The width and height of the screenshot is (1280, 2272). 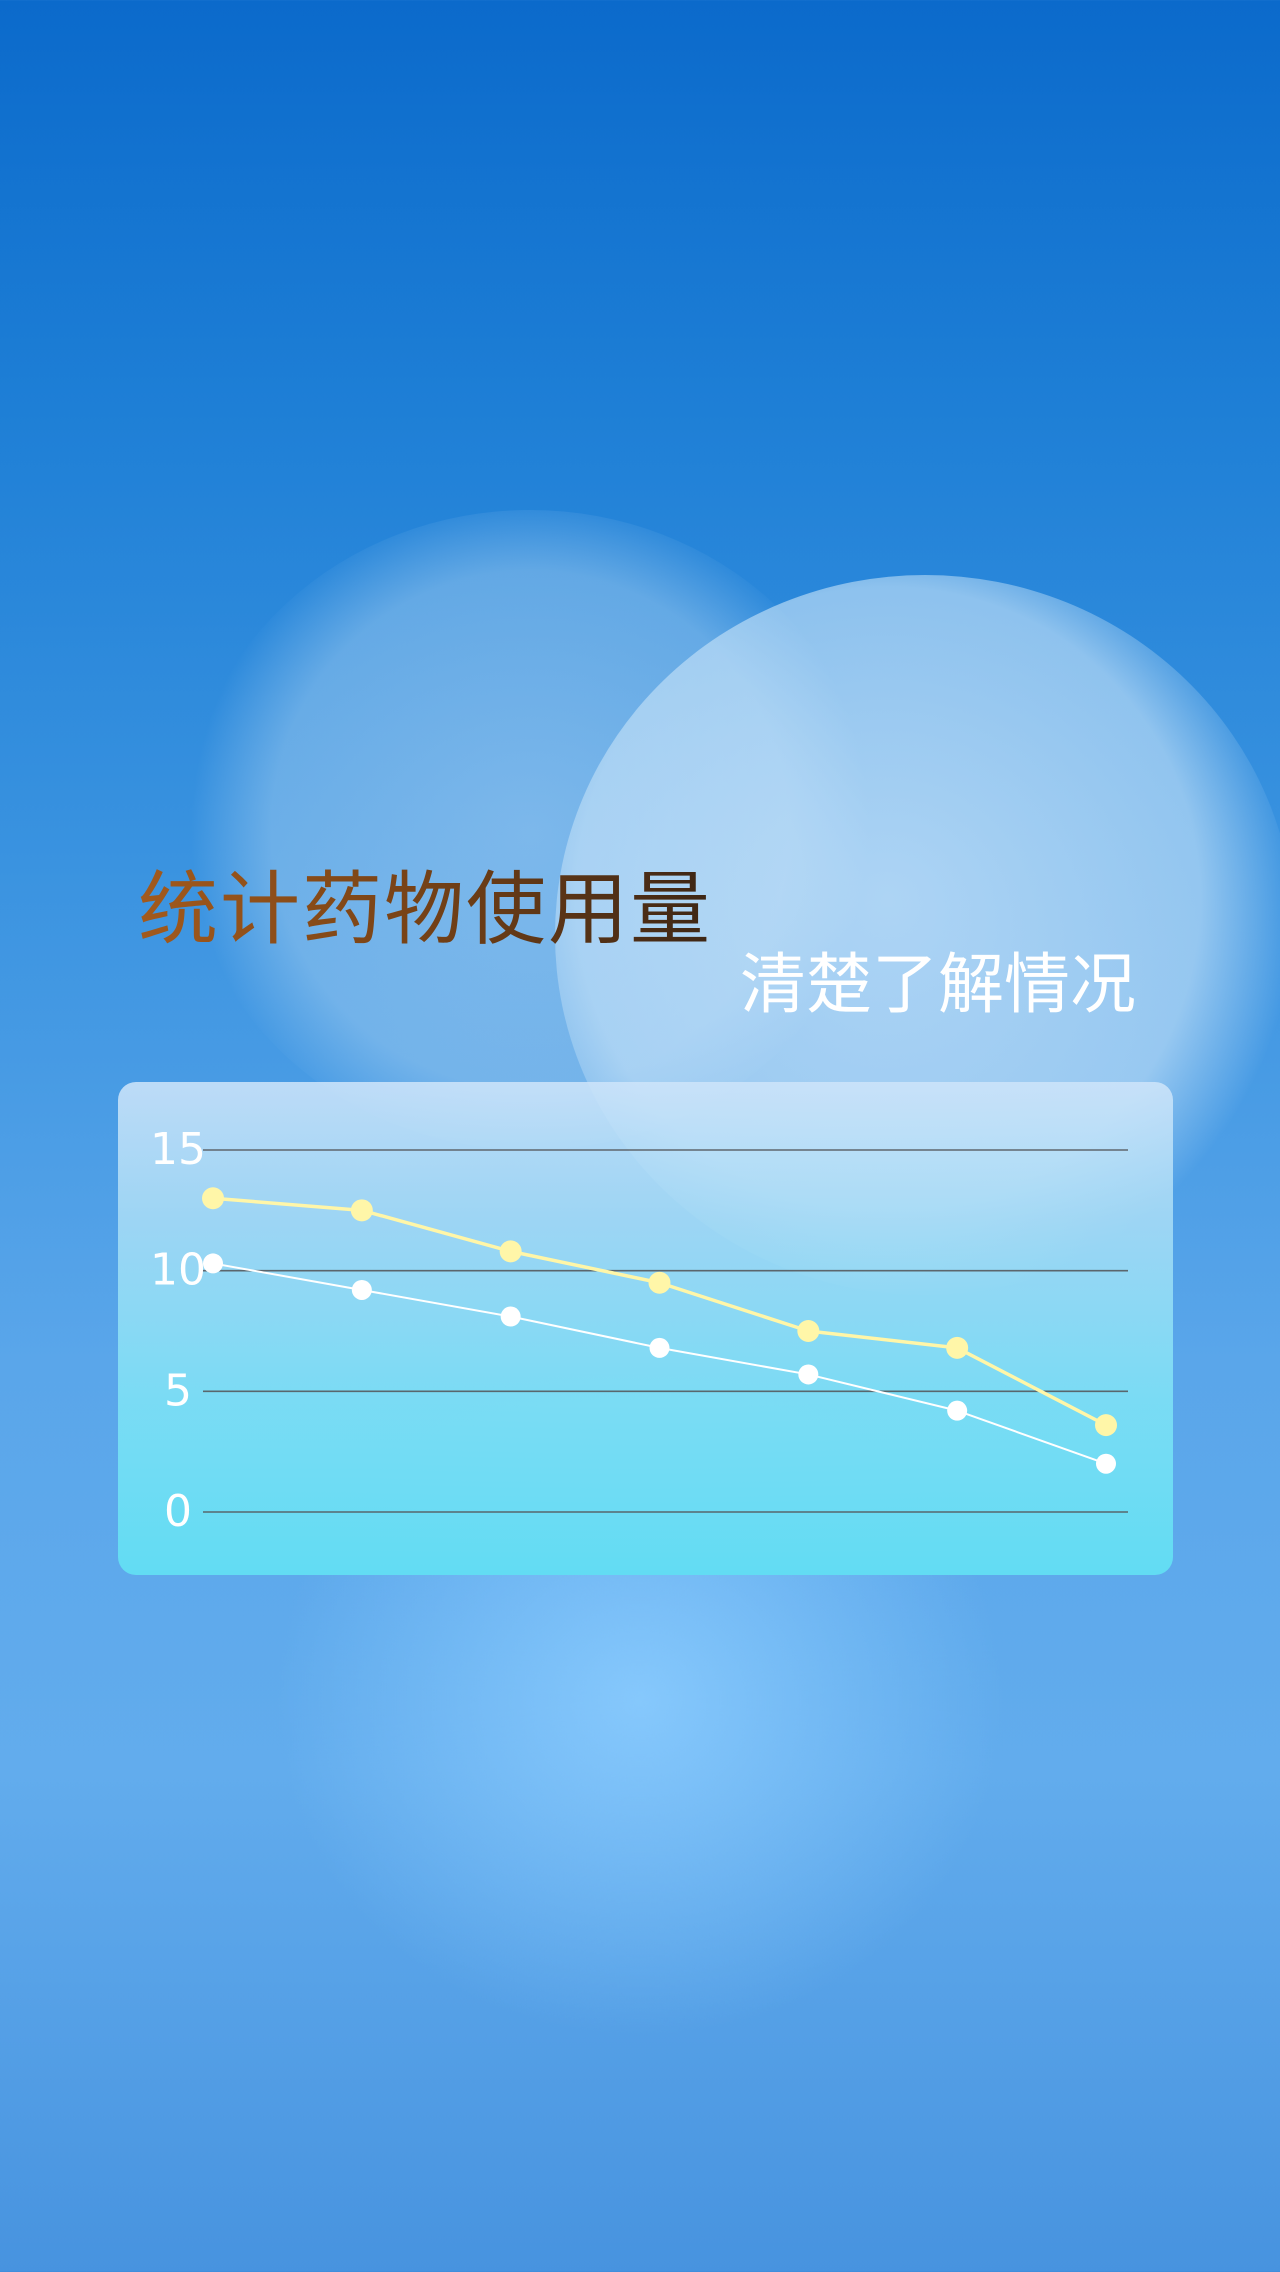 I want to click on y-axis-ticks: 0 5 10 15, so click(x=178, y=1330).